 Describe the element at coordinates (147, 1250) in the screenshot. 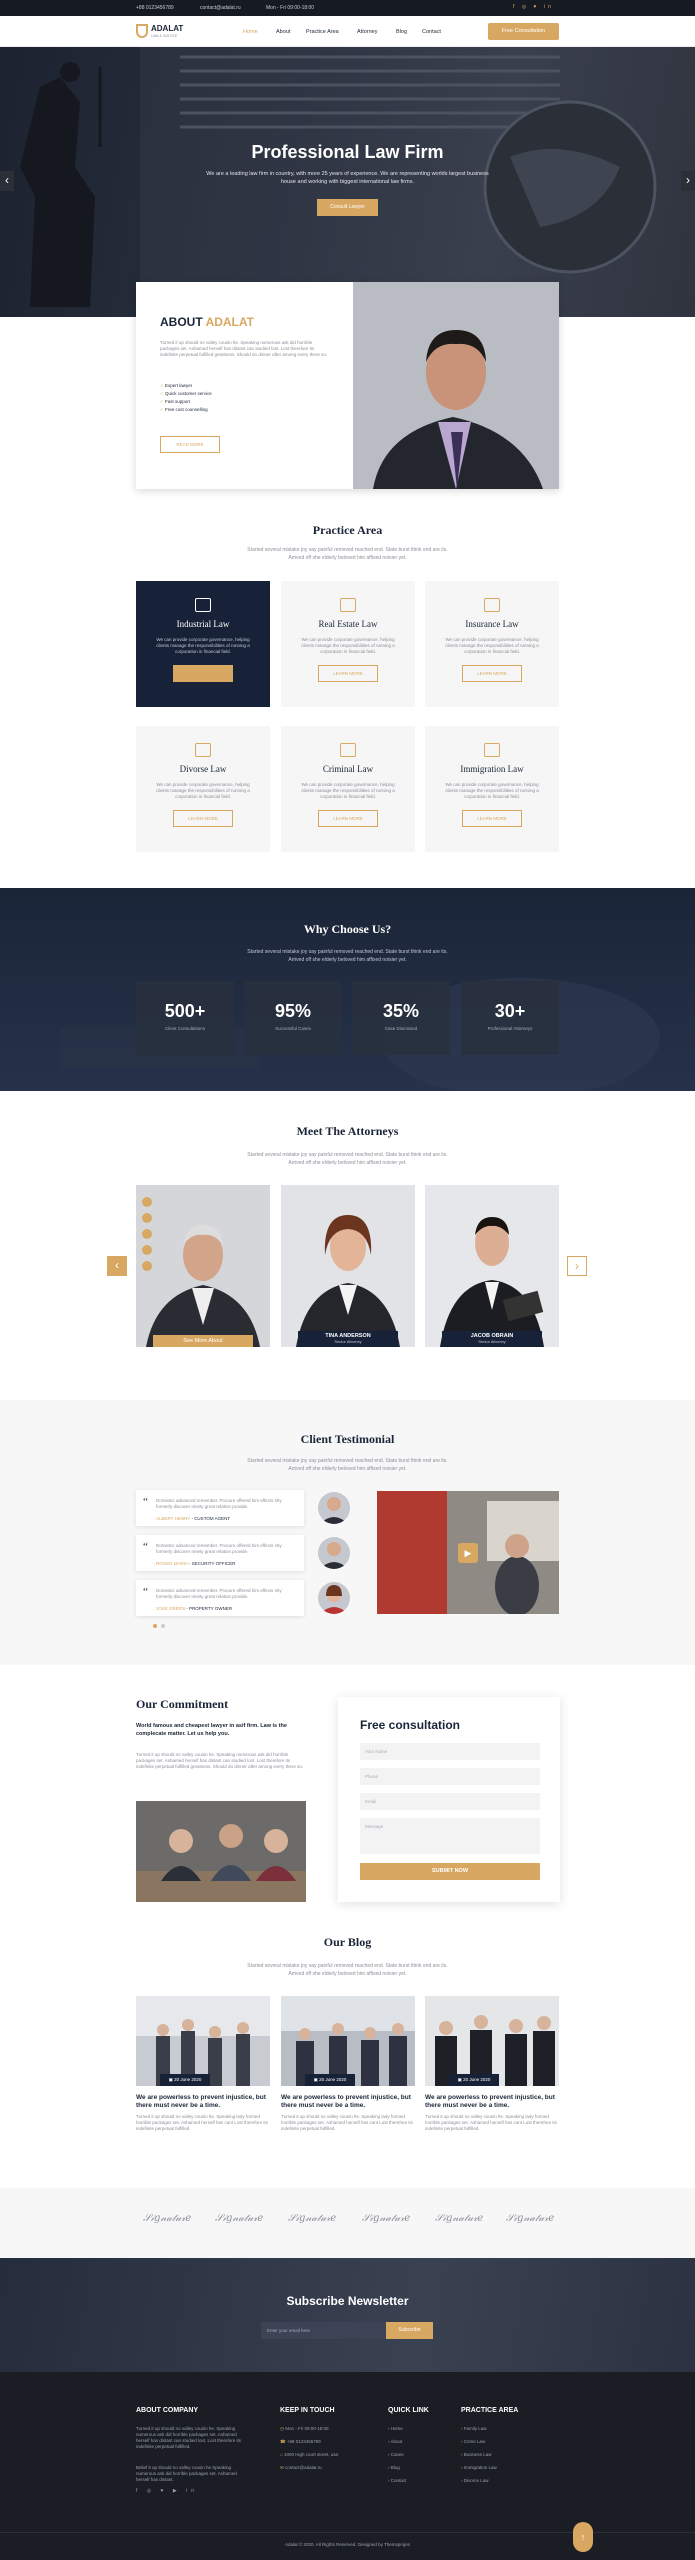

I see `linkedin-icon` at that location.